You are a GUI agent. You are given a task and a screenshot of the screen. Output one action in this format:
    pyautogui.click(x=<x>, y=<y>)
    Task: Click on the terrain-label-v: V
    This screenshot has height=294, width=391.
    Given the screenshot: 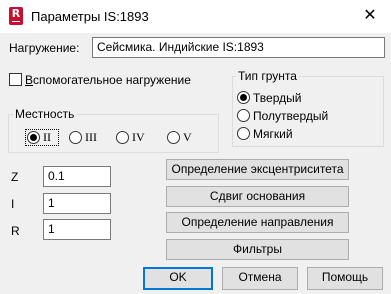 What is the action you would take?
    pyautogui.click(x=187, y=137)
    